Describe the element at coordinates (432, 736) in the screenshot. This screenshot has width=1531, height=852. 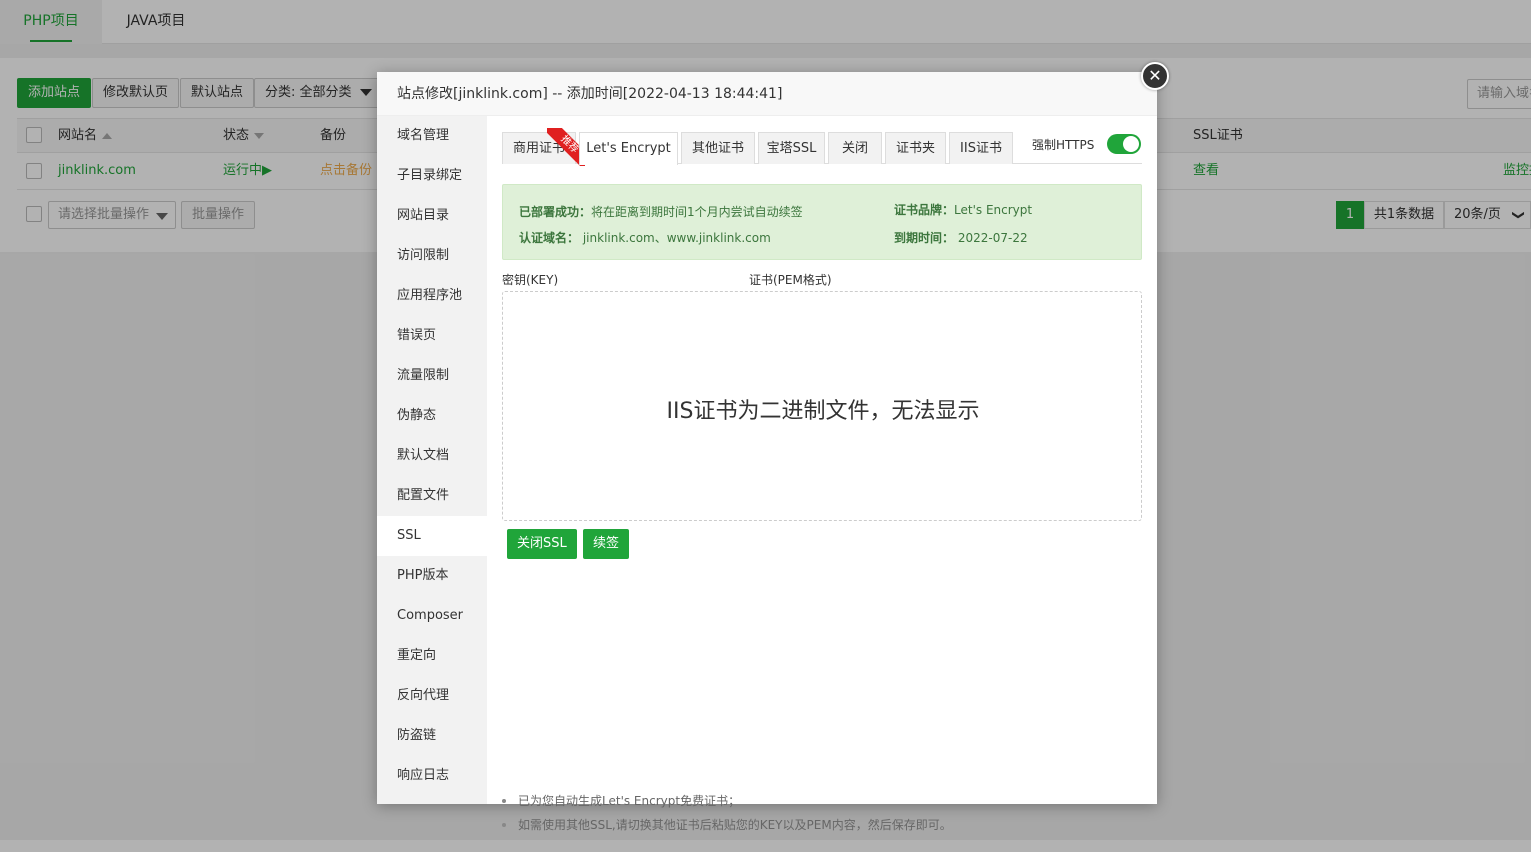
I see `sidebar-item-hotlink: 防盗链` at that location.